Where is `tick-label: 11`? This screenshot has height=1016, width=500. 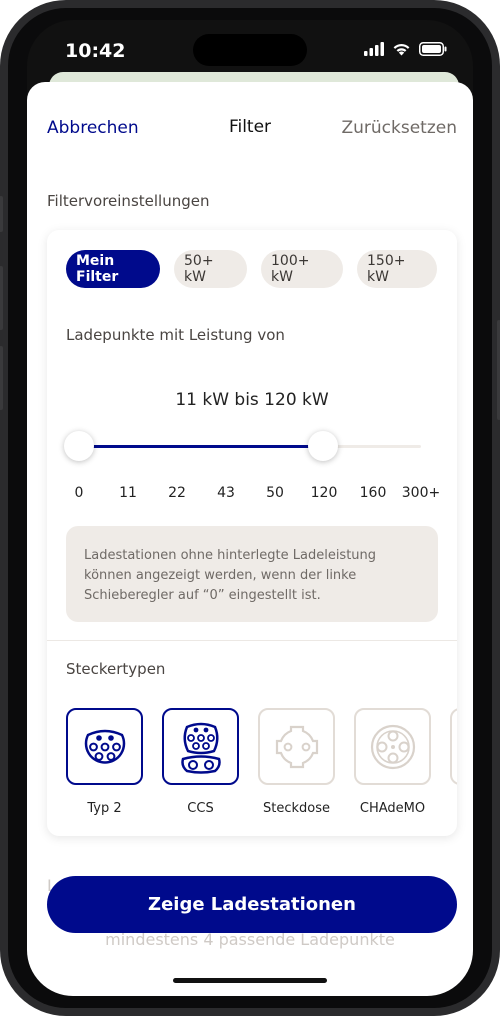 tick-label: 11 is located at coordinates (128, 493).